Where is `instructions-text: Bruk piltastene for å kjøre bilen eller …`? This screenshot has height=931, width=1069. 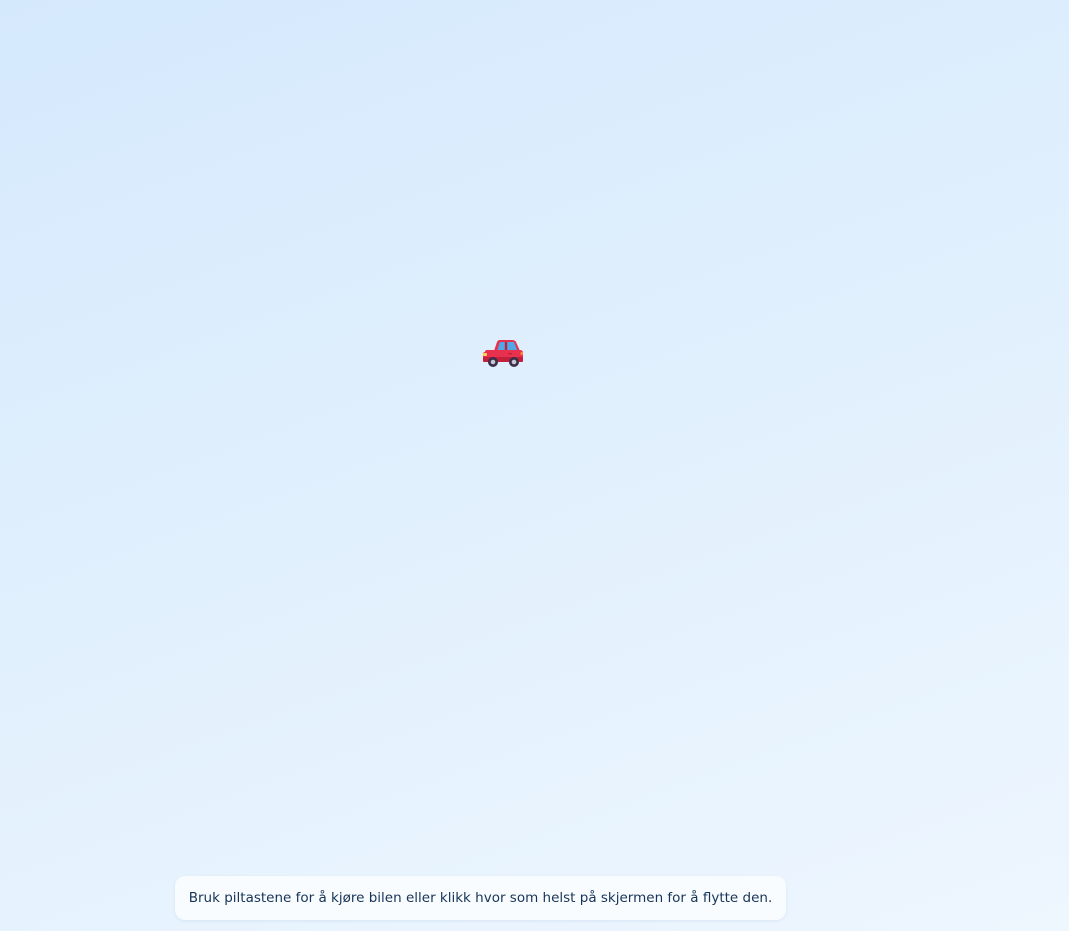
instructions-text: Bruk piltastene for å kjøre bilen eller … is located at coordinates (480, 898).